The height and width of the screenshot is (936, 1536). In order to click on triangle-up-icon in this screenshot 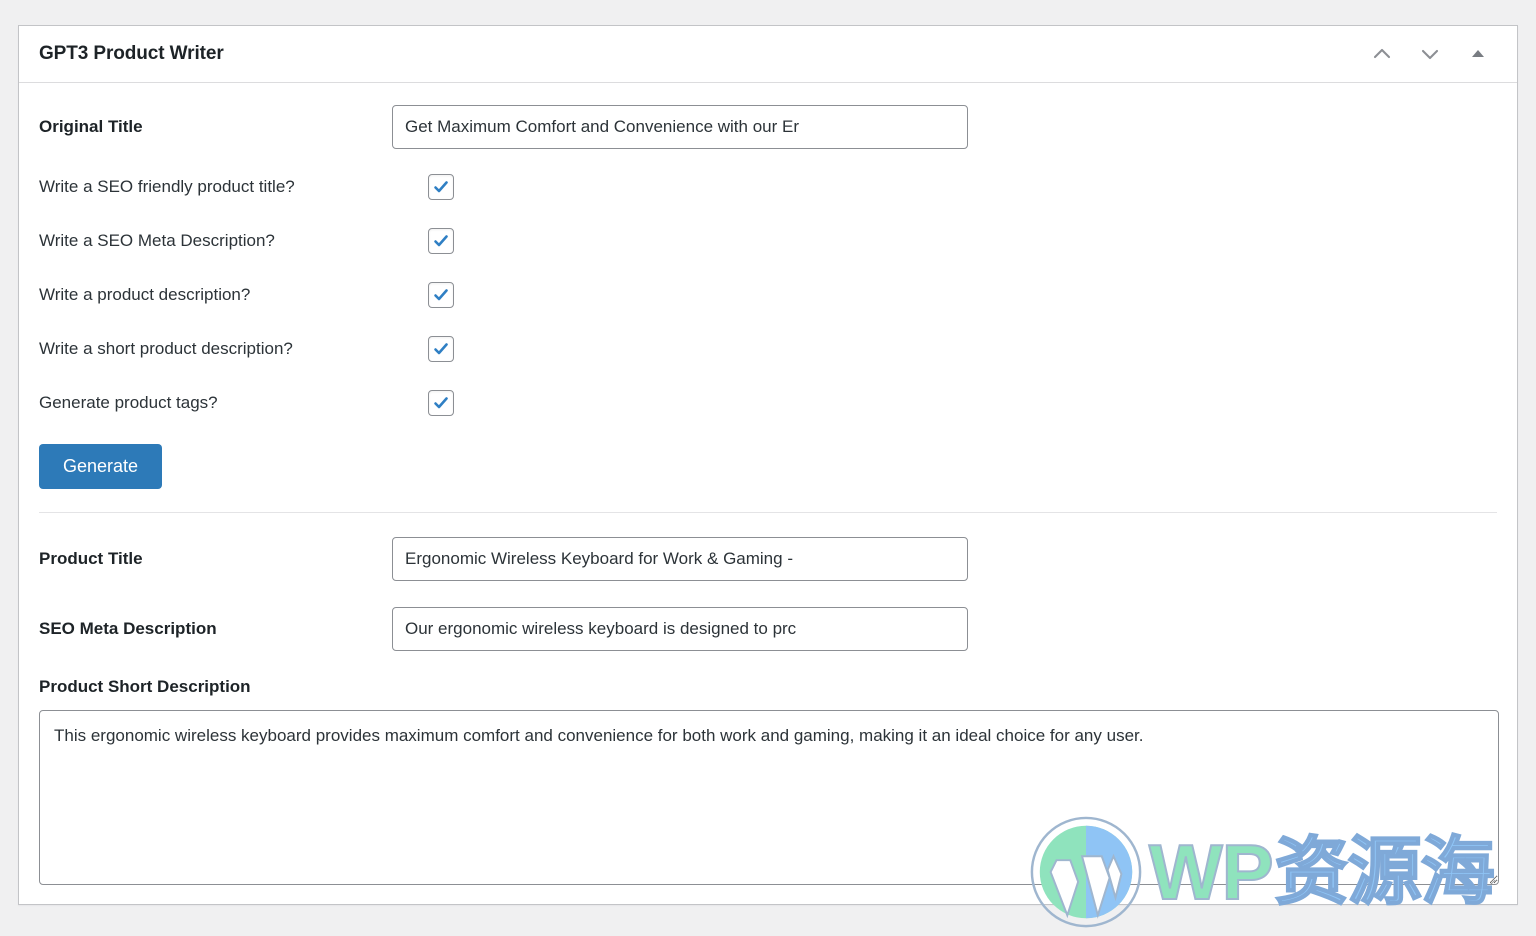, I will do `click(1478, 54)`.